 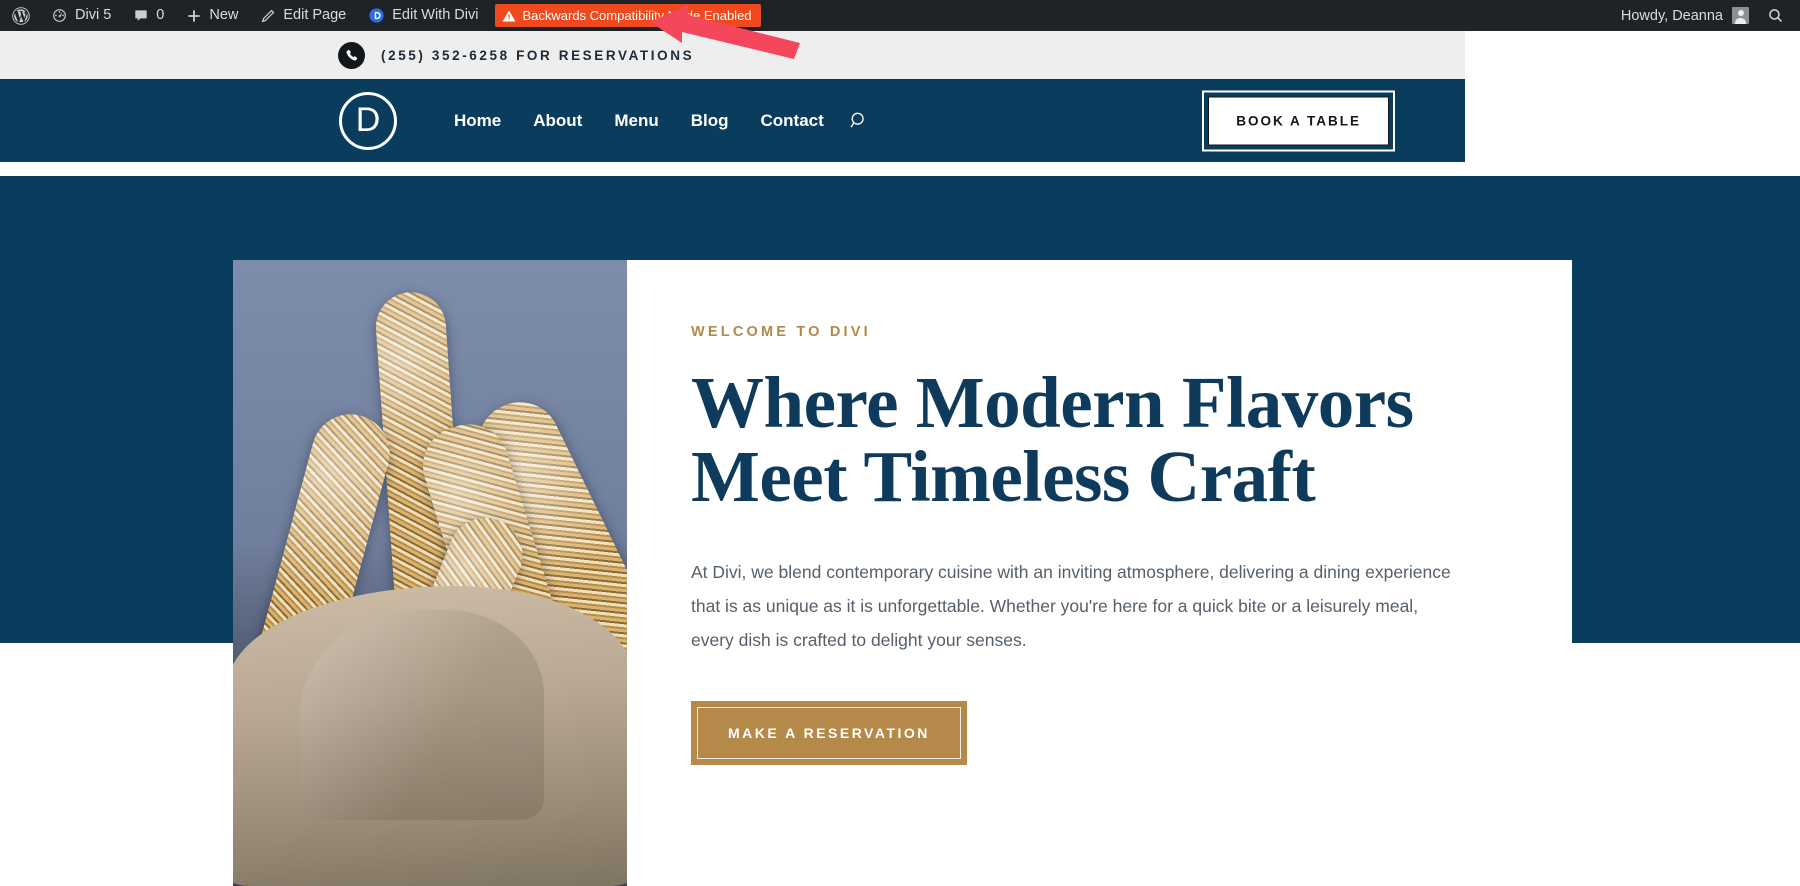 I want to click on nav-link-about: About, so click(x=557, y=121).